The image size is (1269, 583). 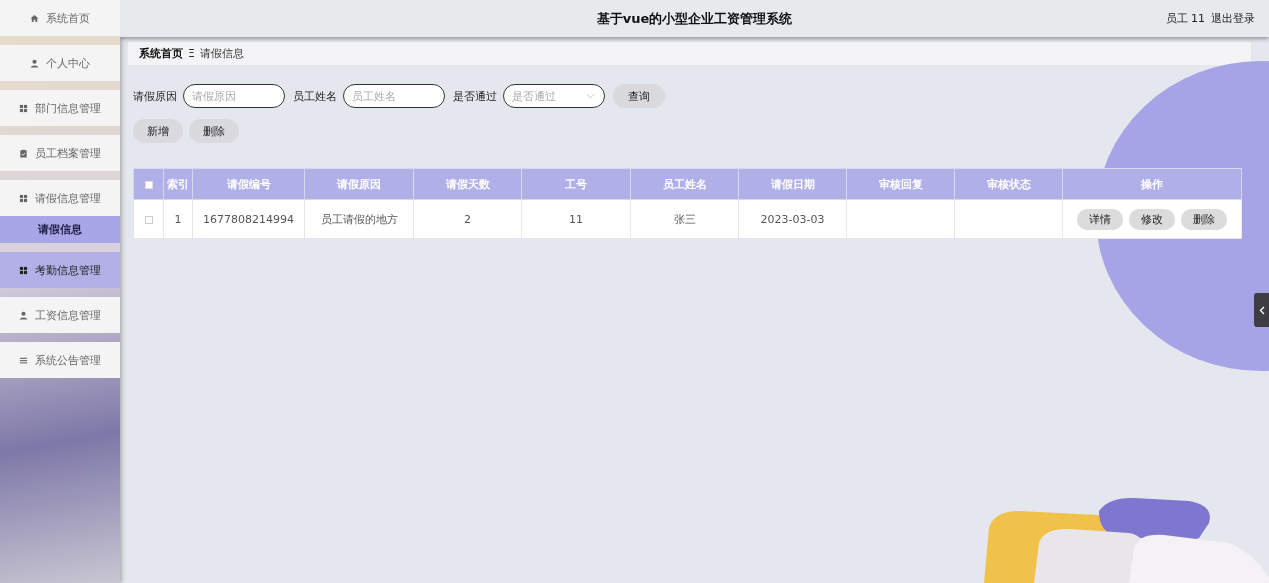 What do you see at coordinates (467, 219) in the screenshot?
I see `table-cell: 2` at bounding box center [467, 219].